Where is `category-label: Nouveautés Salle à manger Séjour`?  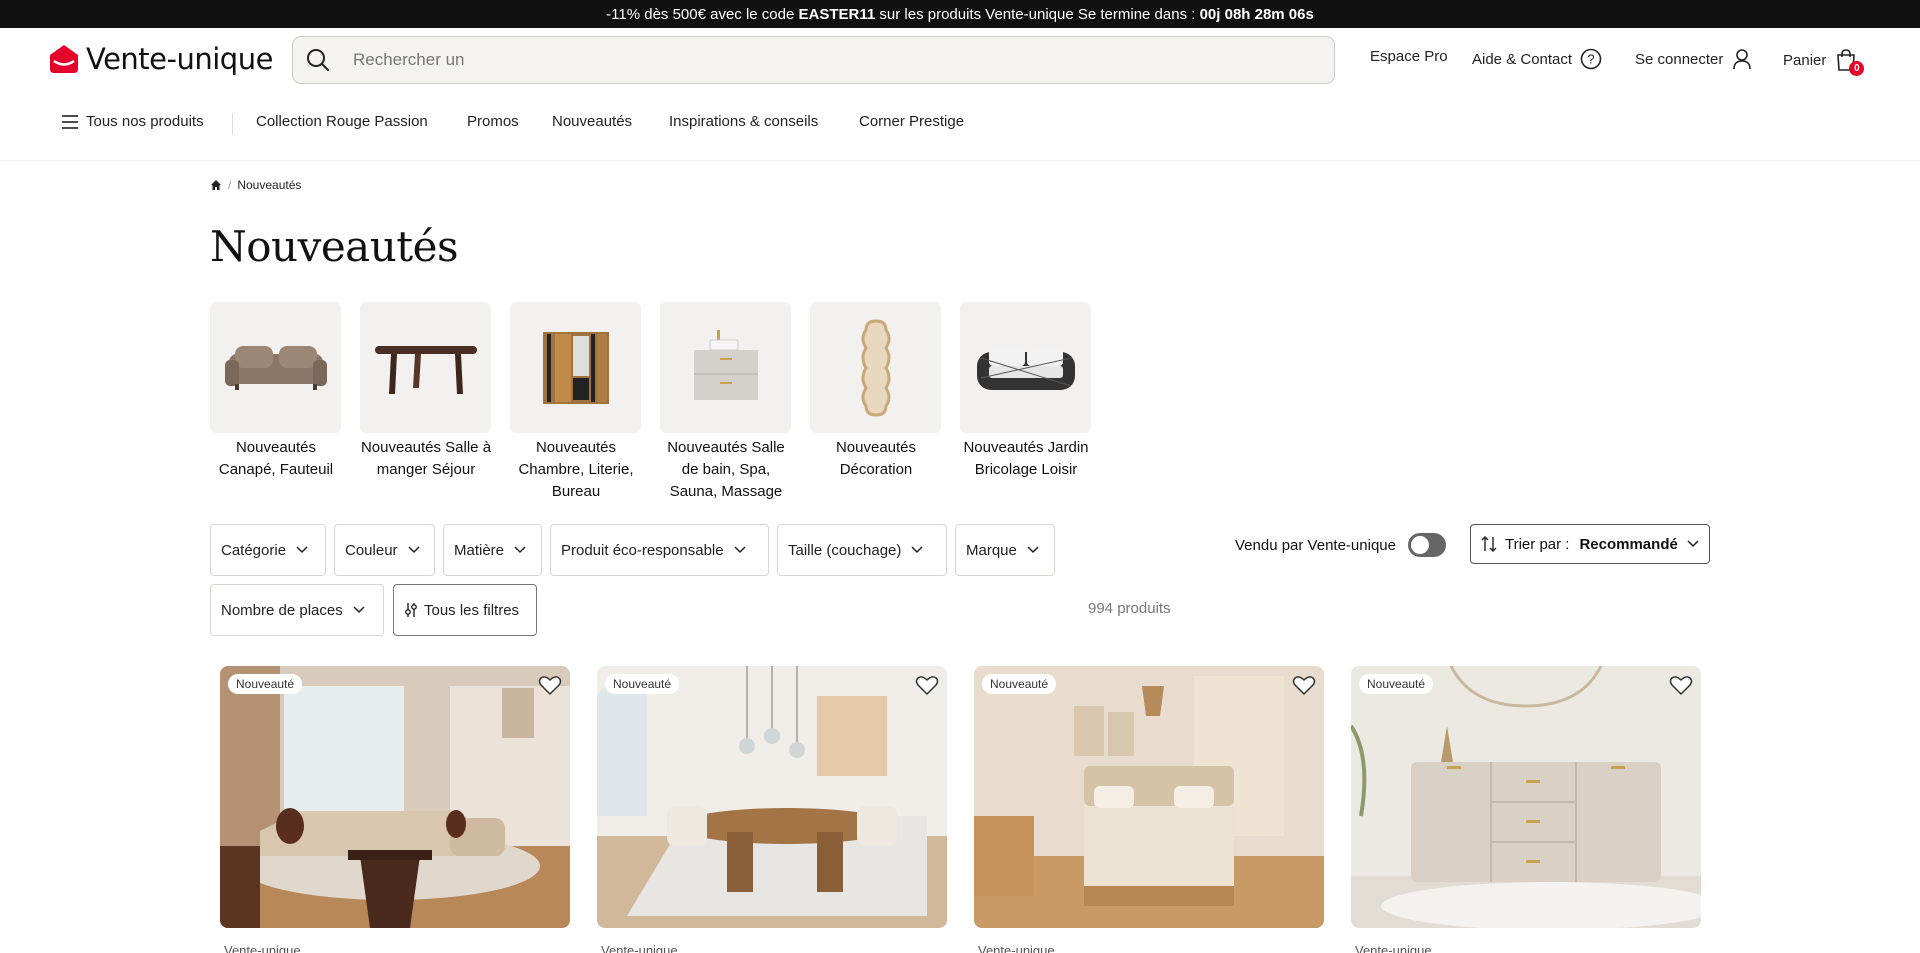
category-label: Nouveautés Salle à manger Séjour is located at coordinates (426, 458).